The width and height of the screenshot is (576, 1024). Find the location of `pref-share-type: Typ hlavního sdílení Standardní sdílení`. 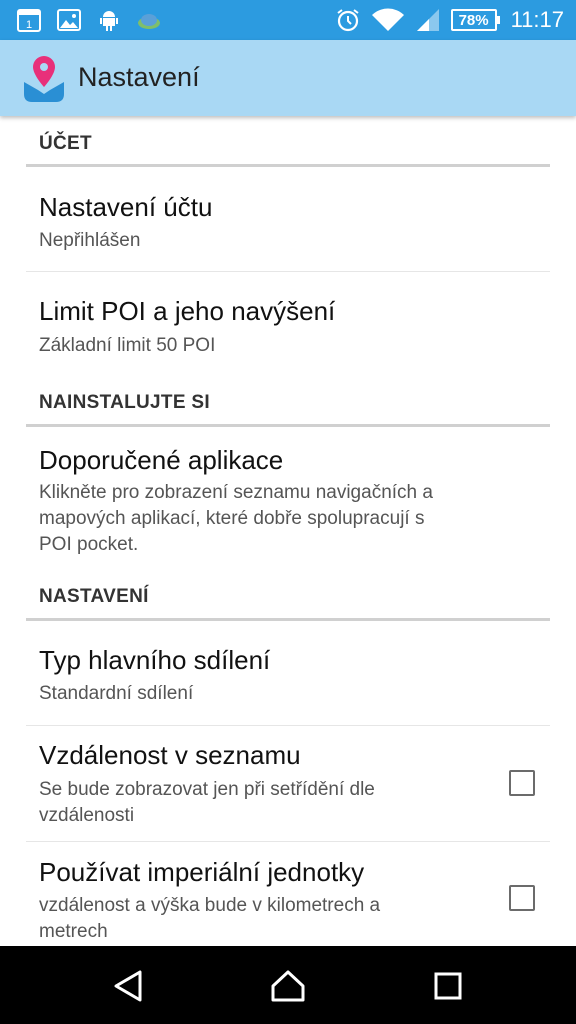

pref-share-type: Typ hlavního sdílení Standardní sdílení is located at coordinates (288, 673).